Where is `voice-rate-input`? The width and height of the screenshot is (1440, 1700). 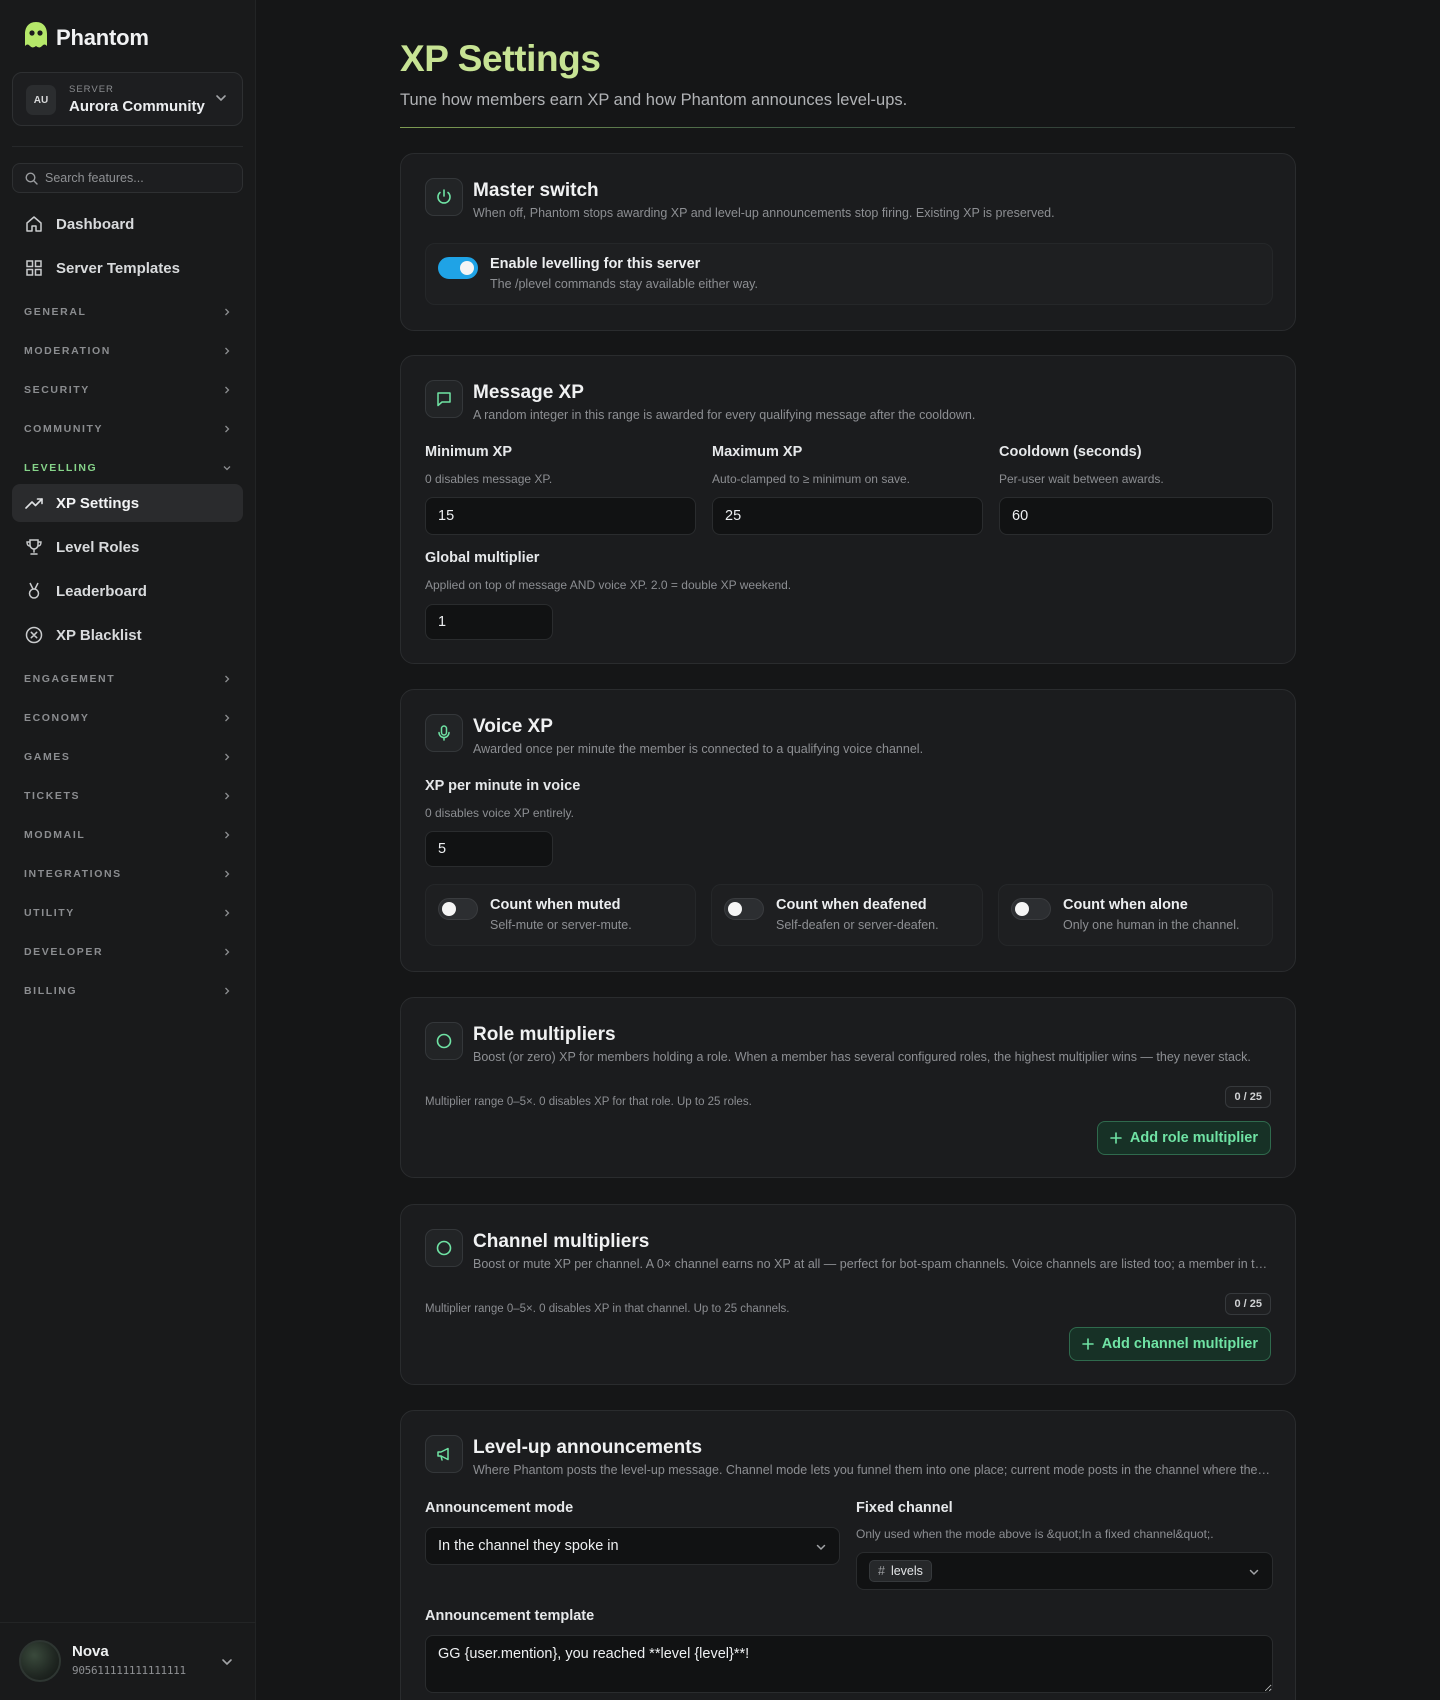
voice-rate-input is located at coordinates (489, 849).